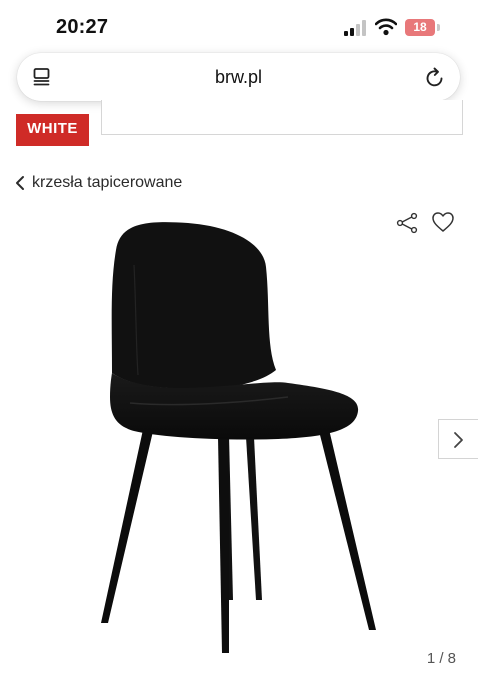  Describe the element at coordinates (52, 130) in the screenshot. I see `site-logo: WHITE` at that location.